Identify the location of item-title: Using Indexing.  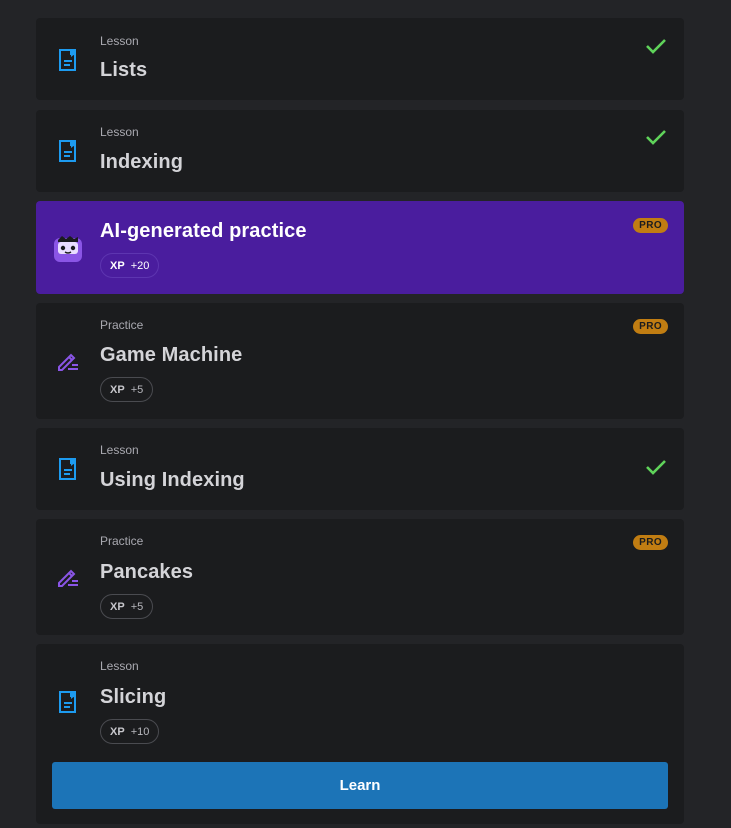
(172, 480).